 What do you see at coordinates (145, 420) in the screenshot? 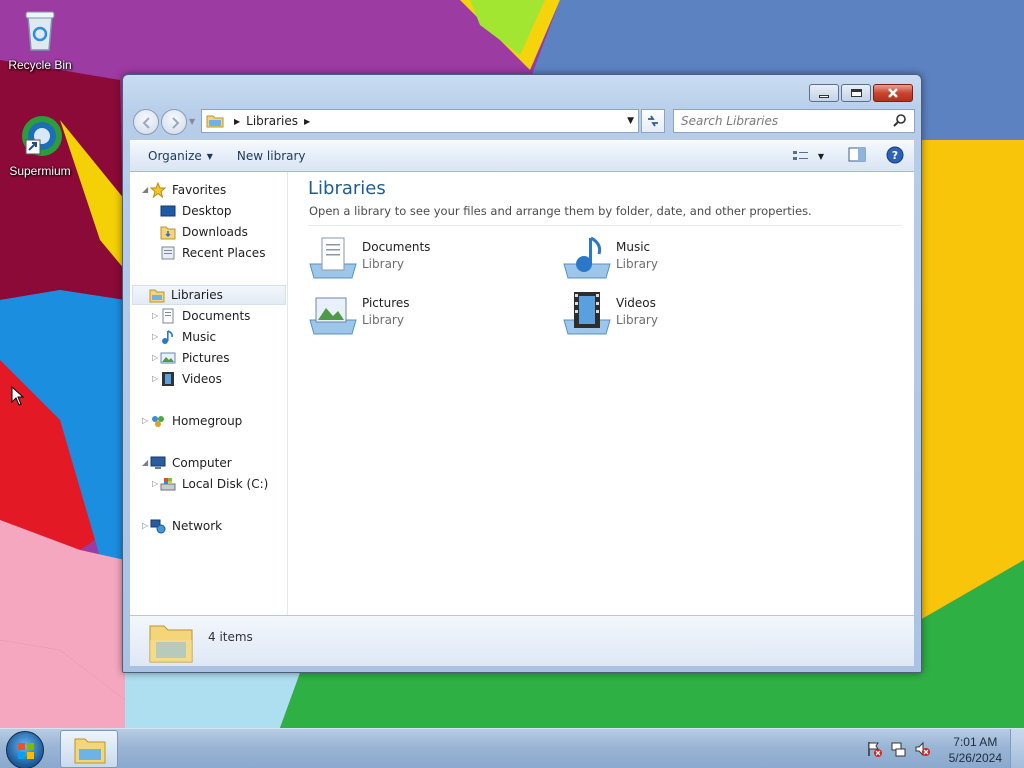
I see `expand-homegroup-icon: ▷` at bounding box center [145, 420].